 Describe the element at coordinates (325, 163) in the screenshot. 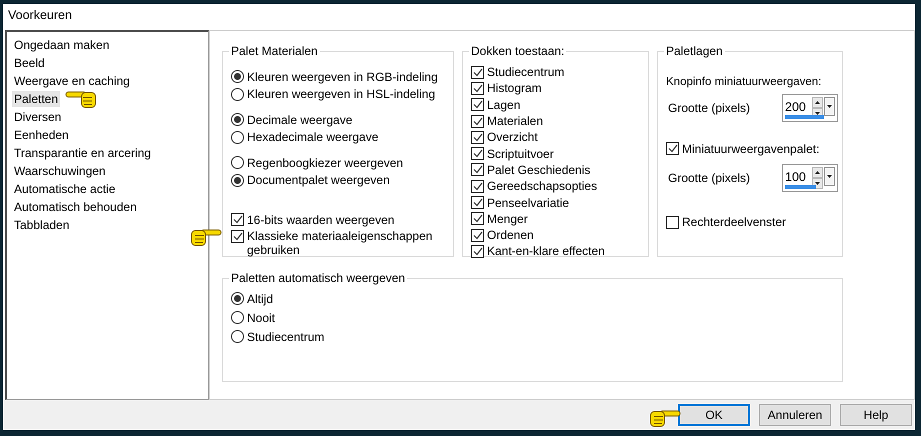

I see `option-label: Regenboogkiezer weergeven` at that location.